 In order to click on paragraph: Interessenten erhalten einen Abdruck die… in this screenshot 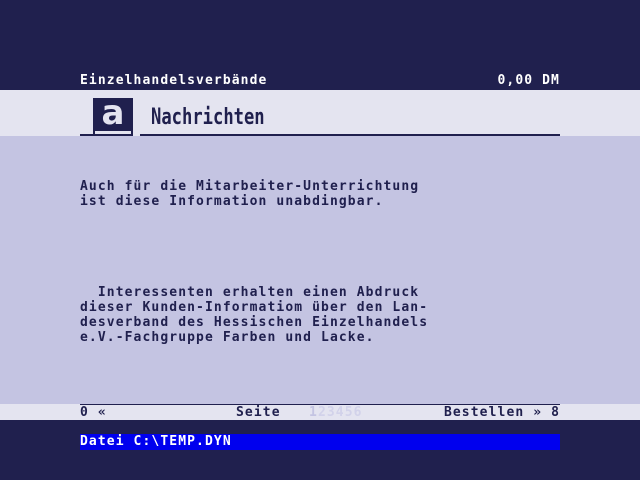, I will do `click(254, 315)`.